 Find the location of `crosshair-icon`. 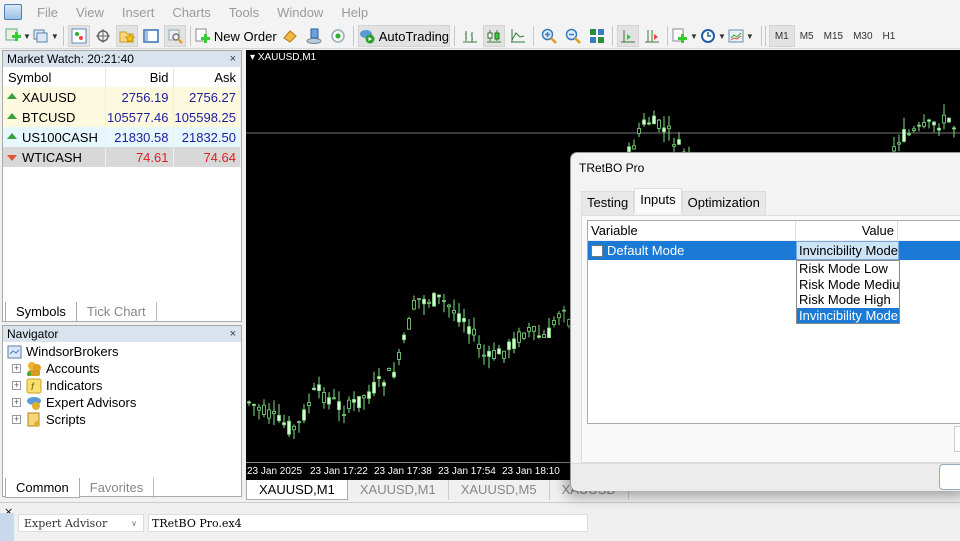

crosshair-icon is located at coordinates (103, 36).